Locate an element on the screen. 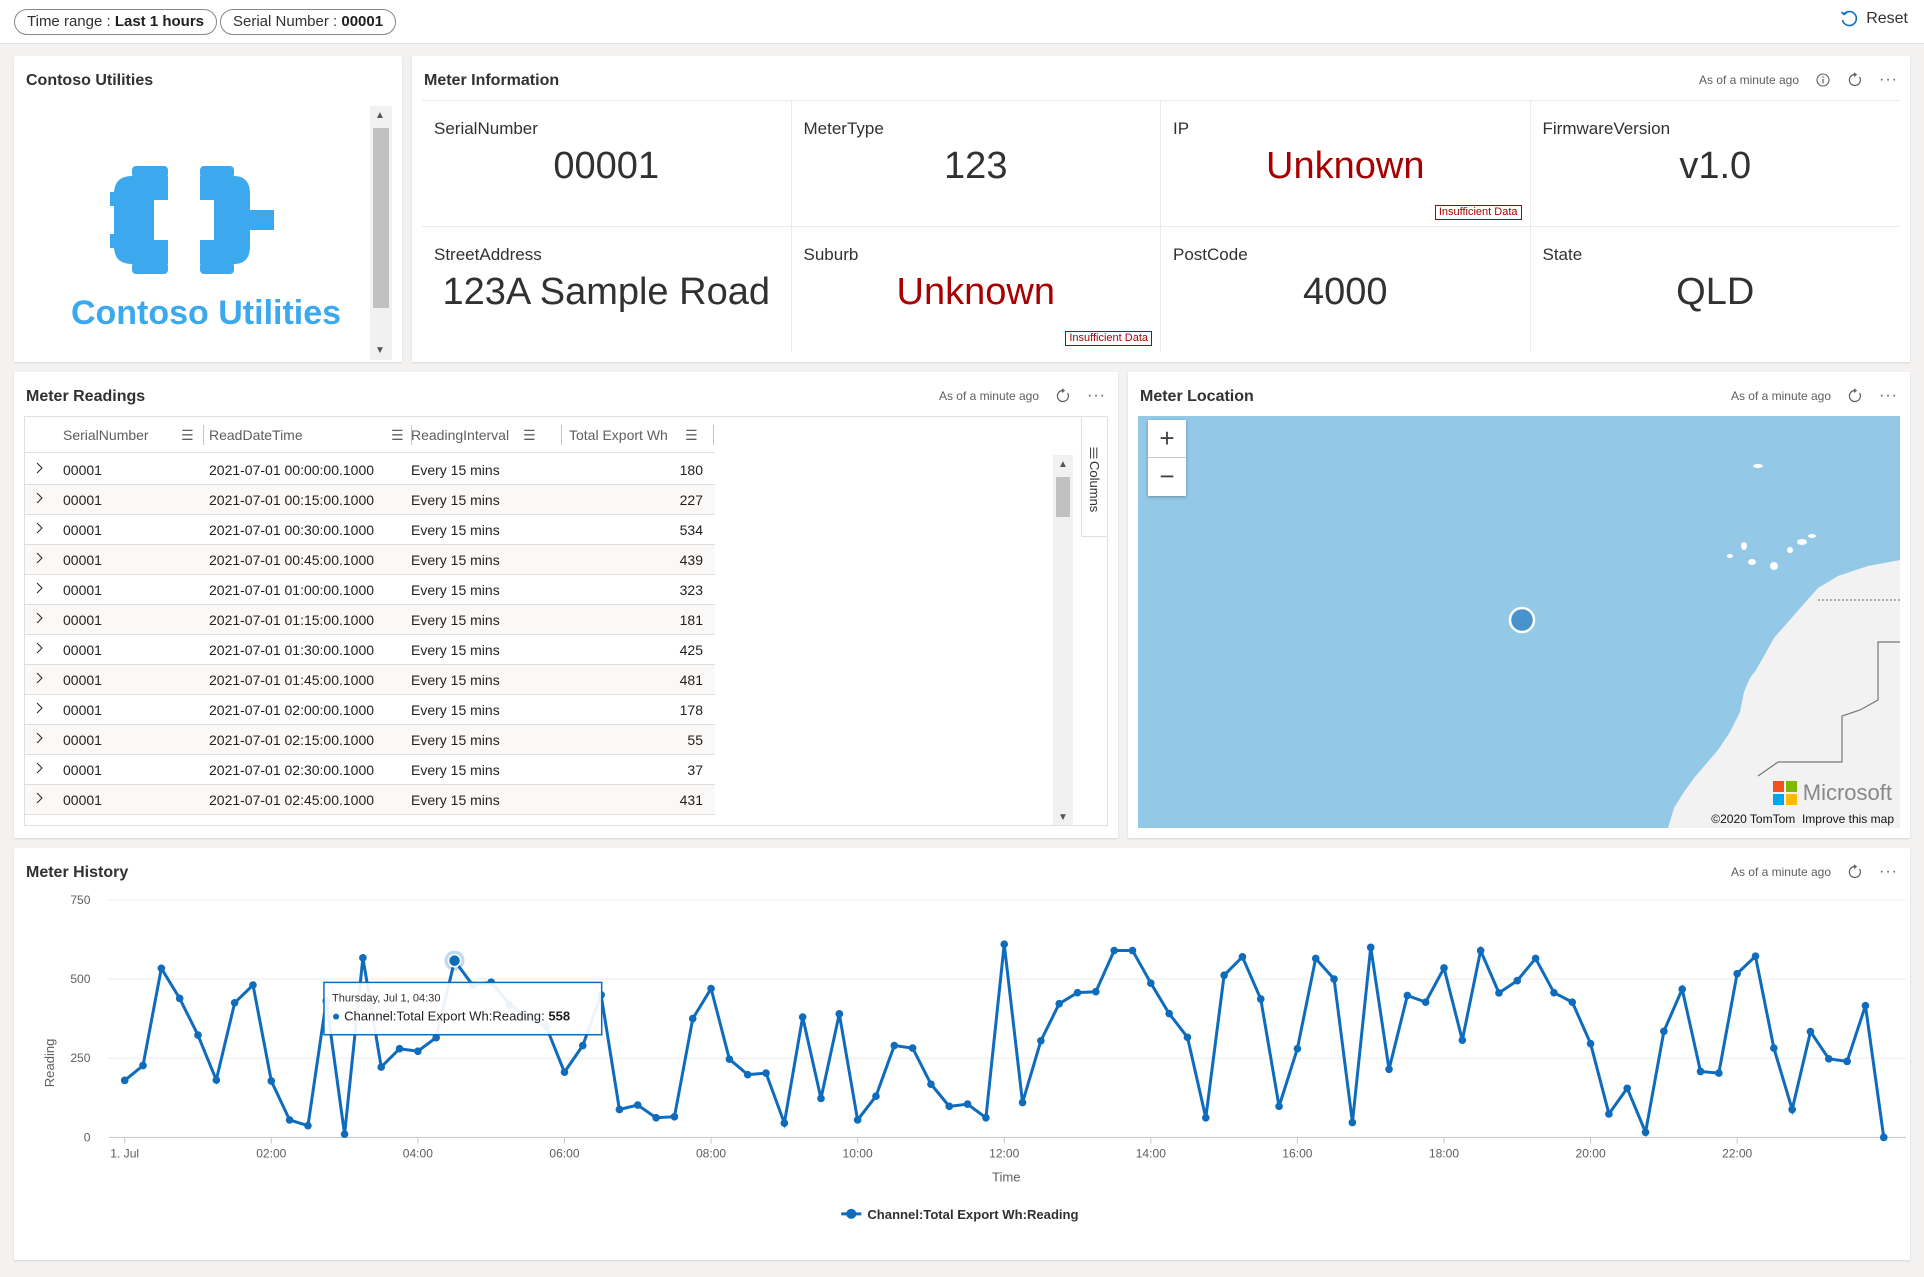 This screenshot has width=1924, height=1277. x-axis-label: Time is located at coordinates (1006, 1177).